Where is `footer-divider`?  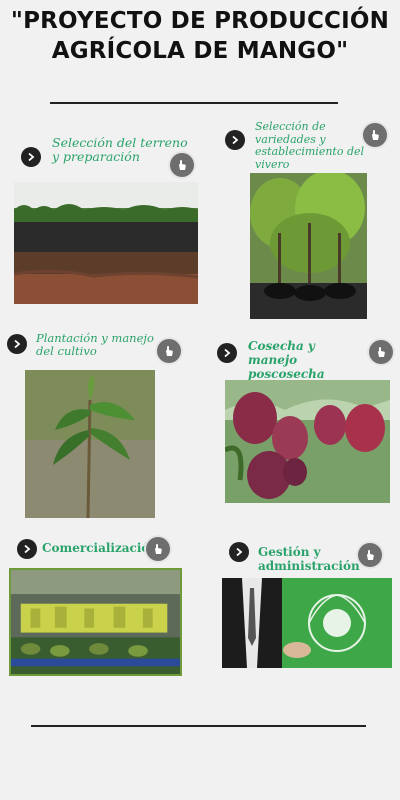
footer-divider is located at coordinates (198, 726).